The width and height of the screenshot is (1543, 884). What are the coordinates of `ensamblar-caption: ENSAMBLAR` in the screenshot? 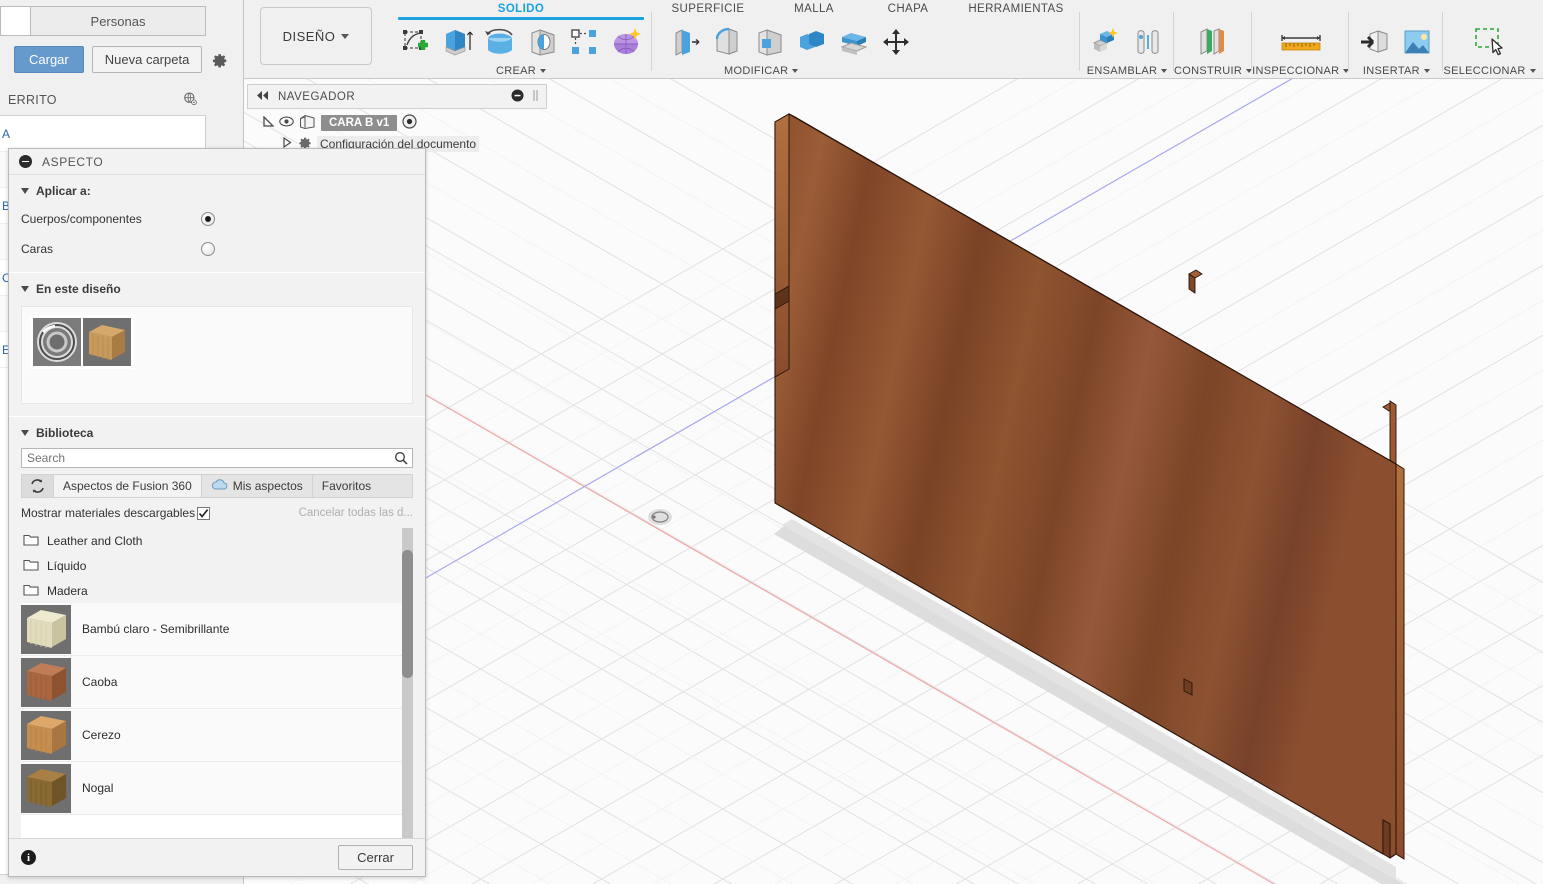 It's located at (1127, 71).